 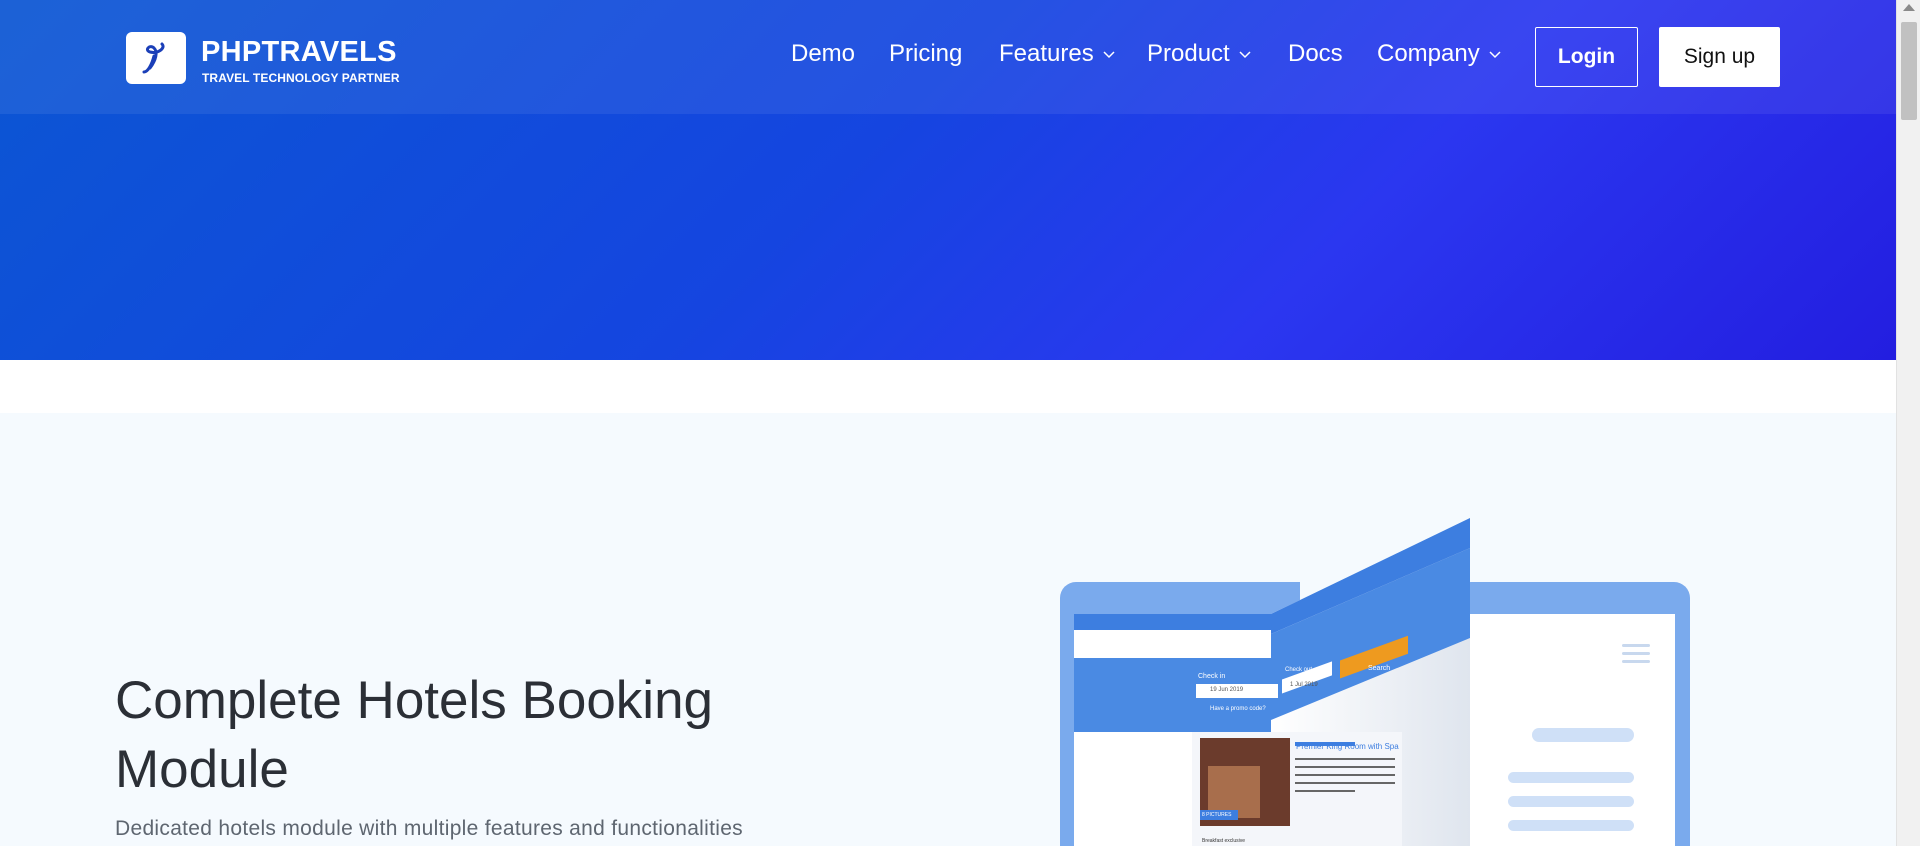 I want to click on booking-screen-graphic, so click(x=1272, y=682).